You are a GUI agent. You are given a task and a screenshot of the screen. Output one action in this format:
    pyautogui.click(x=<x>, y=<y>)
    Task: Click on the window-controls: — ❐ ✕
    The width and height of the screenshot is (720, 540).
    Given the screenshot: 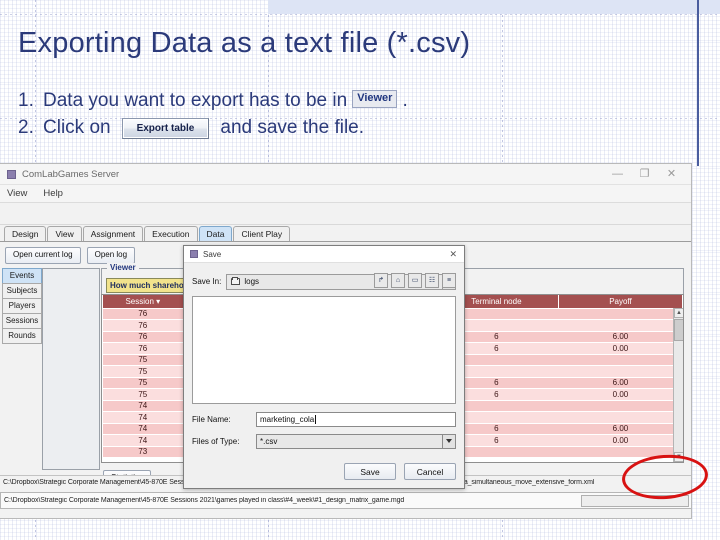 What is the action you would take?
    pyautogui.click(x=644, y=174)
    